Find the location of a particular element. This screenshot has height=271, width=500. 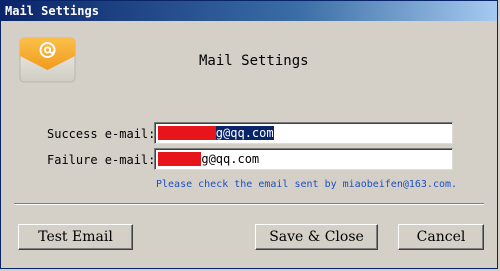

save-close-button: Save & Close is located at coordinates (316, 237).